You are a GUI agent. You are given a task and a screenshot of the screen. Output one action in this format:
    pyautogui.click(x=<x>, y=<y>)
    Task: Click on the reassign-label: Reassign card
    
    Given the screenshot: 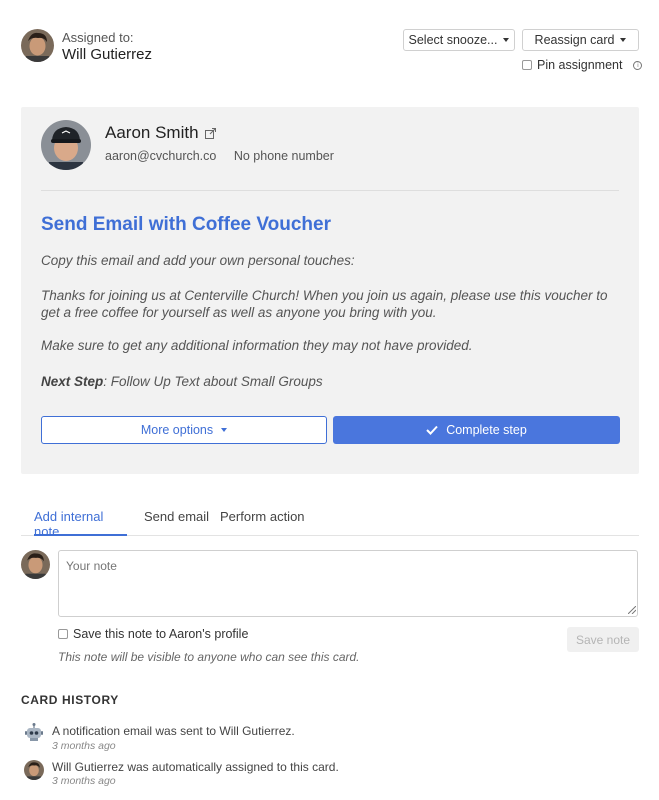 What is the action you would take?
    pyautogui.click(x=574, y=40)
    